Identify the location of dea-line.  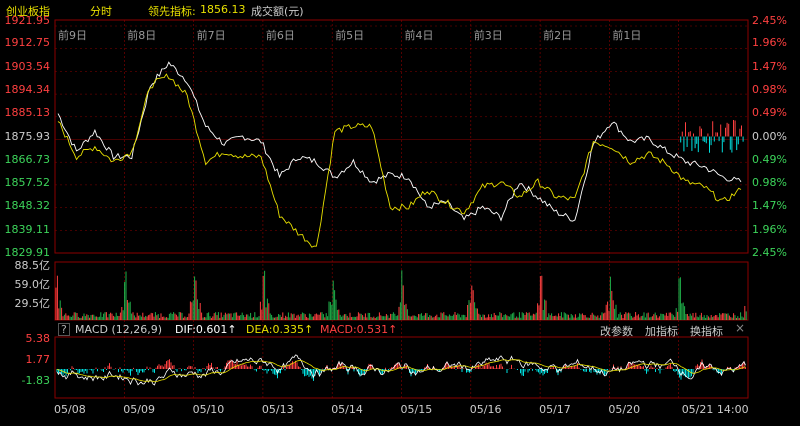
(401, 371).